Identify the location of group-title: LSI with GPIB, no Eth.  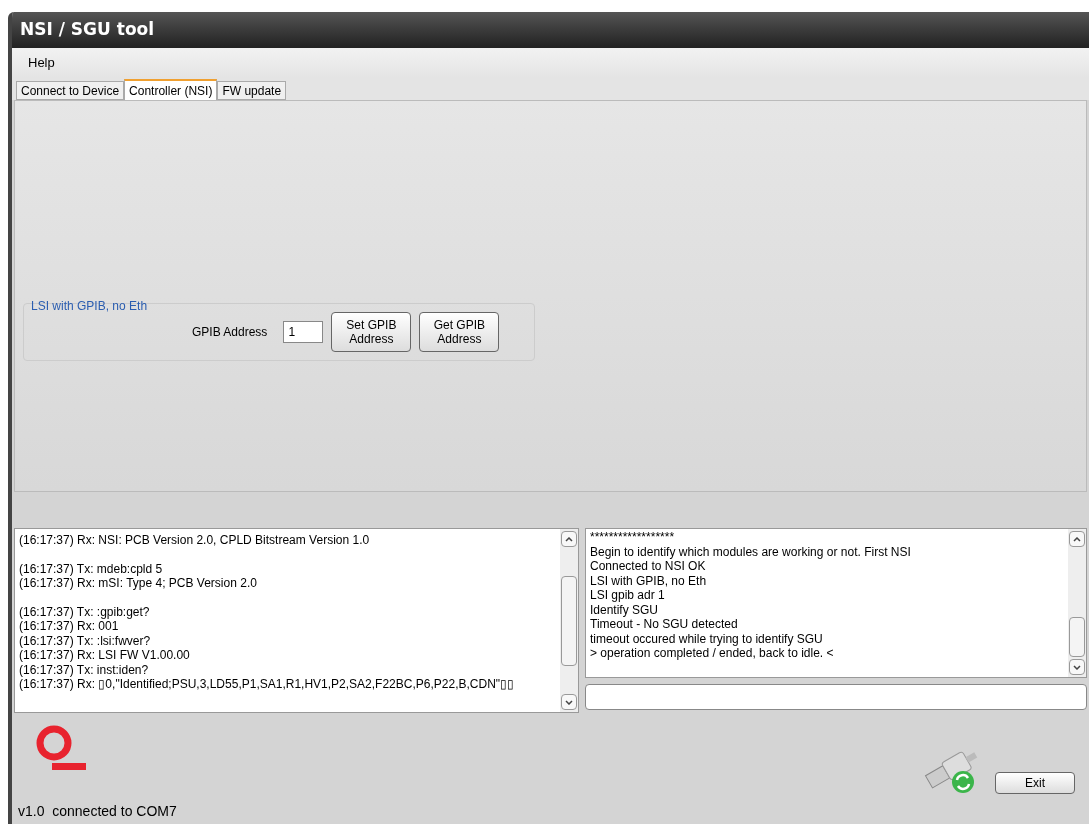
(89, 306).